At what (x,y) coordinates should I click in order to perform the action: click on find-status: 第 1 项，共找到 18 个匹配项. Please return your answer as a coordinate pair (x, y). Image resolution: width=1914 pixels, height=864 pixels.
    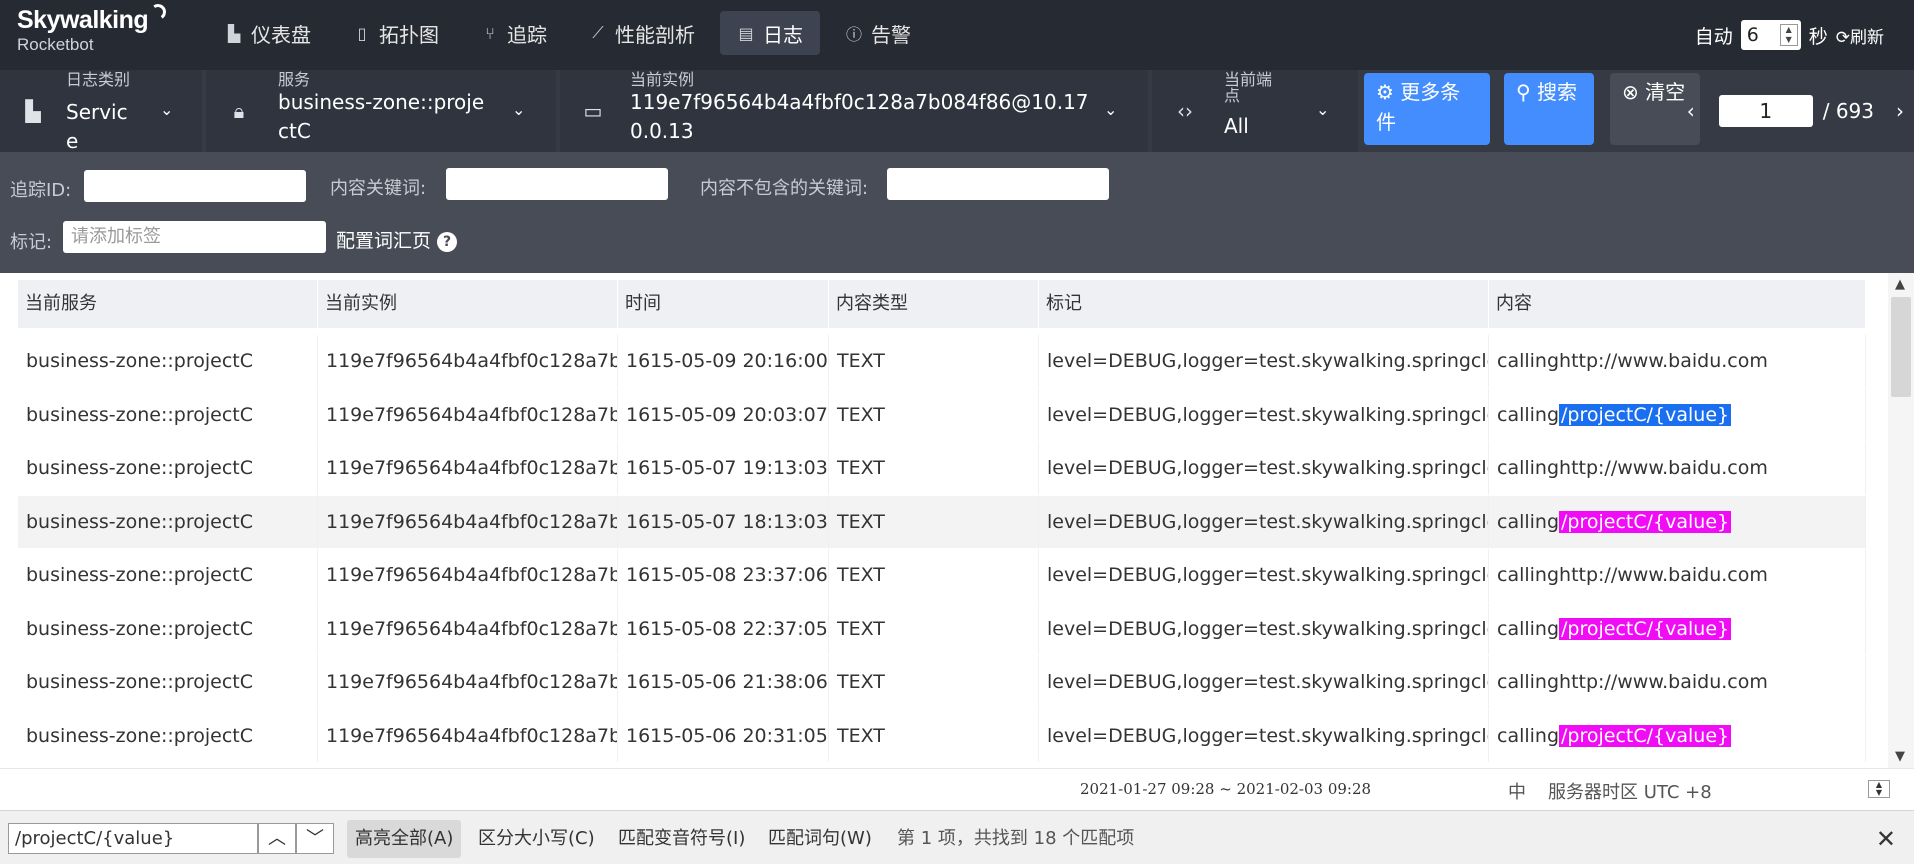
    Looking at the image, I should click on (1016, 838).